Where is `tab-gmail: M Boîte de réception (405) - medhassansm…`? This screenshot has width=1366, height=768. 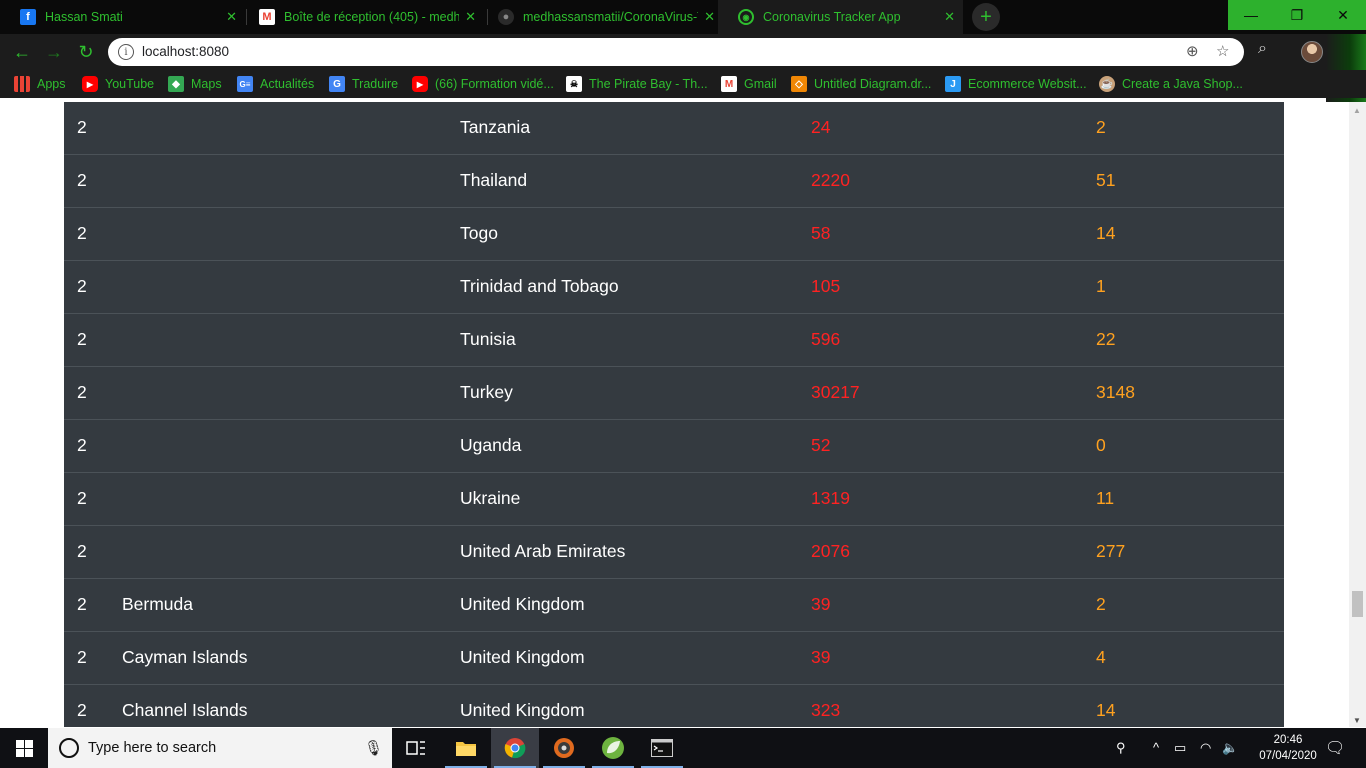 tab-gmail: M Boîte de réception (405) - medhassansm… is located at coordinates (361, 17).